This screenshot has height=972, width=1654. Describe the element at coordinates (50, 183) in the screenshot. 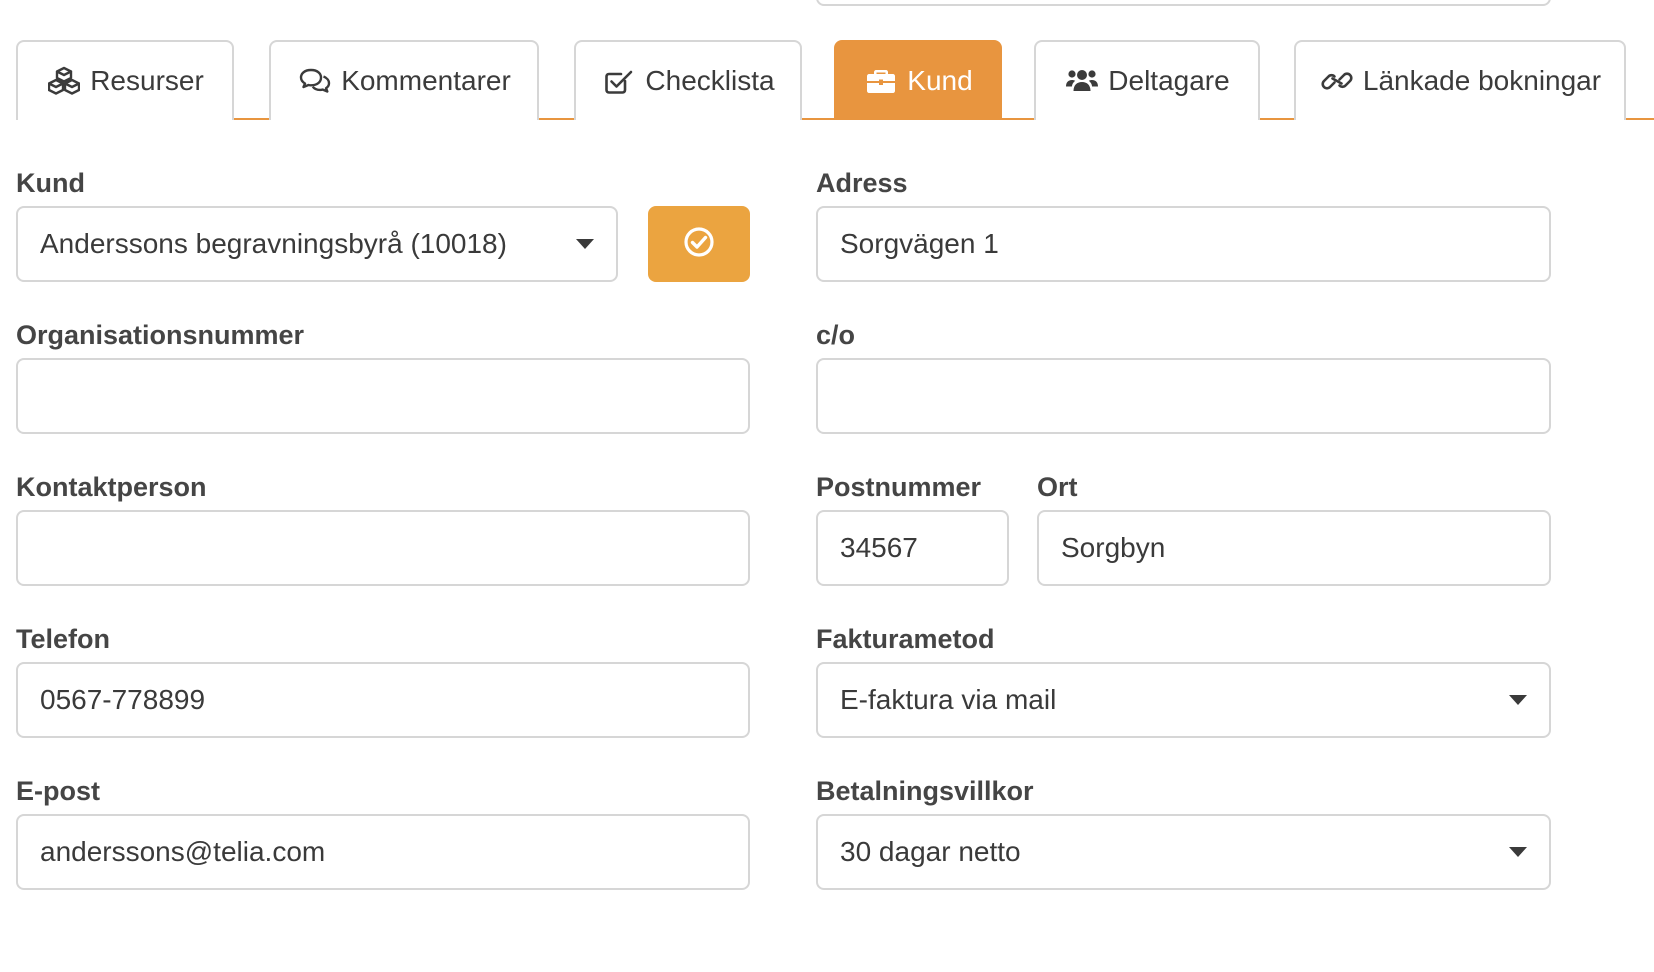

I see `kund-label: Kund` at that location.